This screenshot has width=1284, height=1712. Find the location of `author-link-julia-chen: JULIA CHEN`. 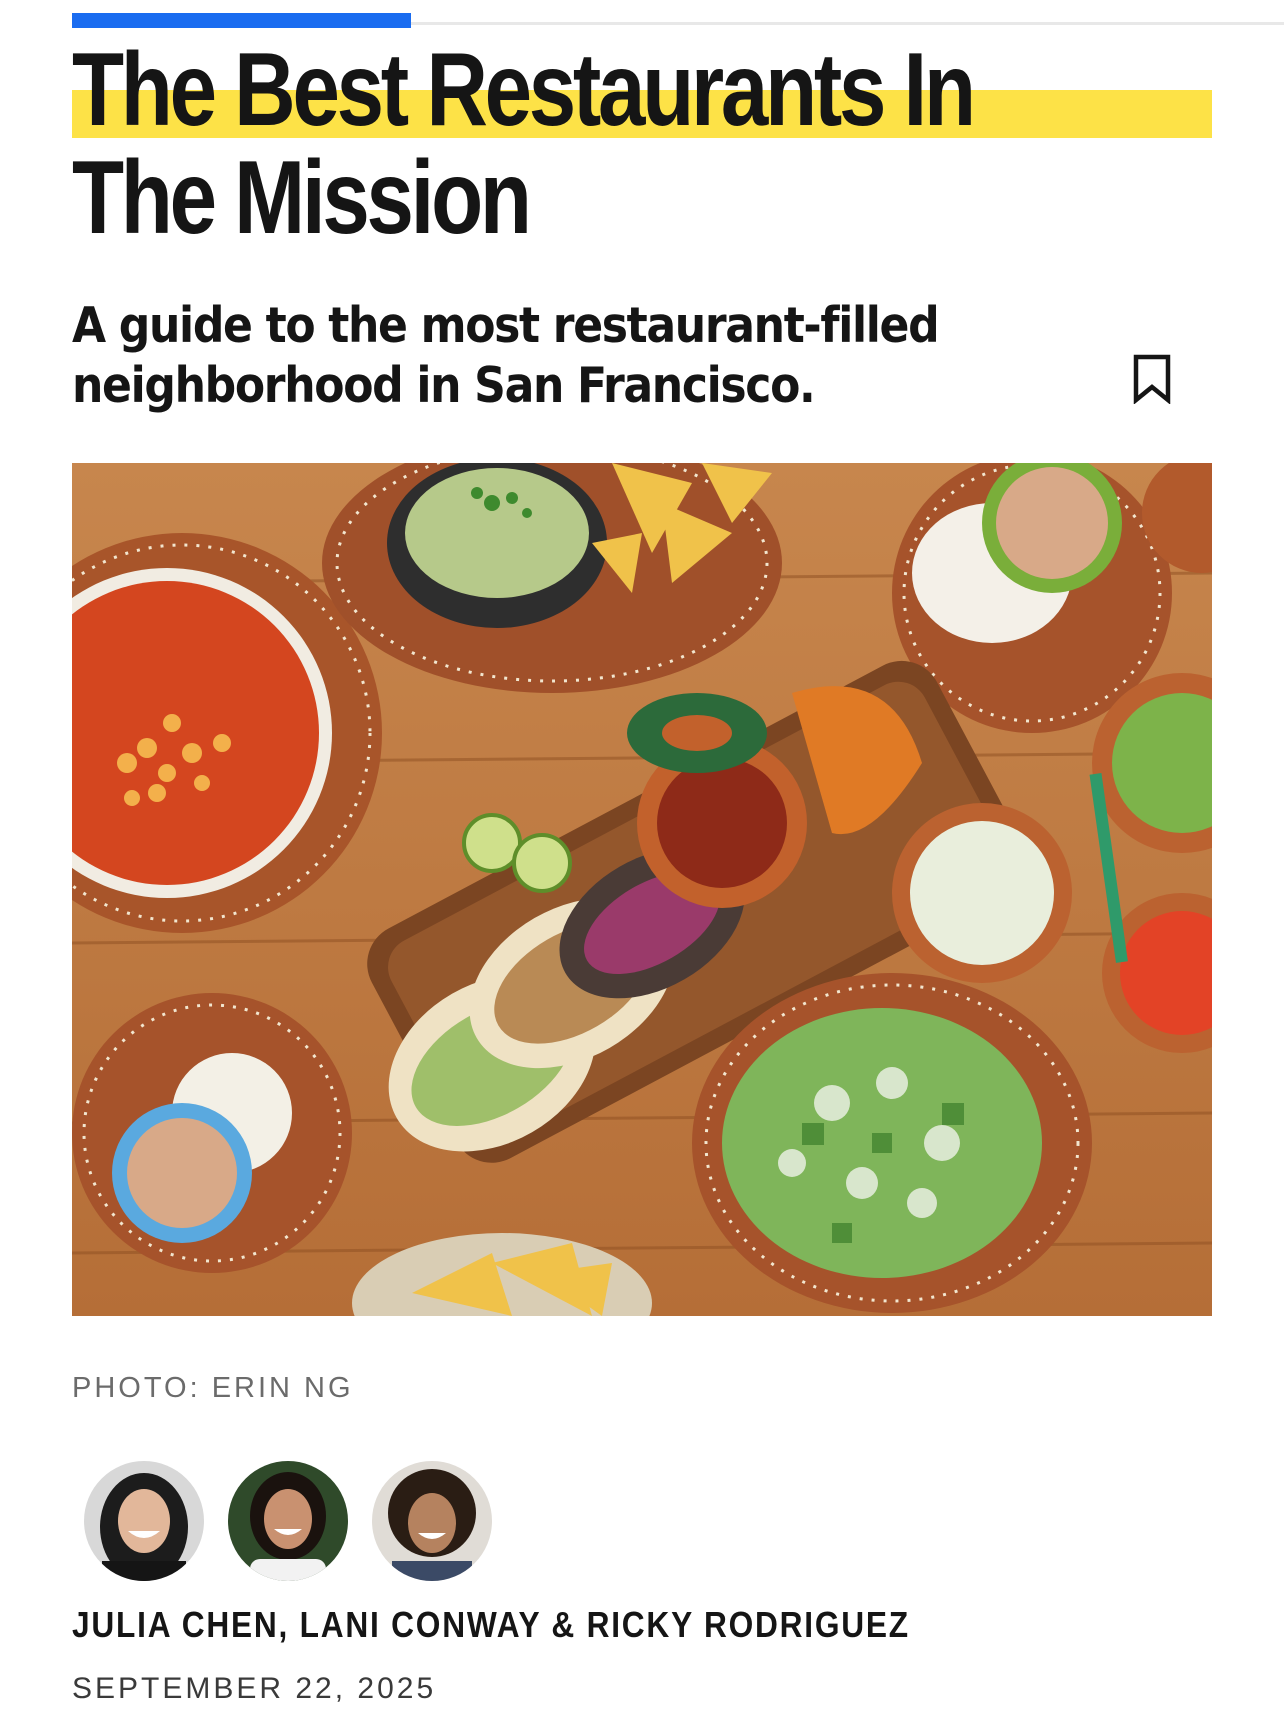

author-link-julia-chen: JULIA CHEN is located at coordinates (175, 1624).